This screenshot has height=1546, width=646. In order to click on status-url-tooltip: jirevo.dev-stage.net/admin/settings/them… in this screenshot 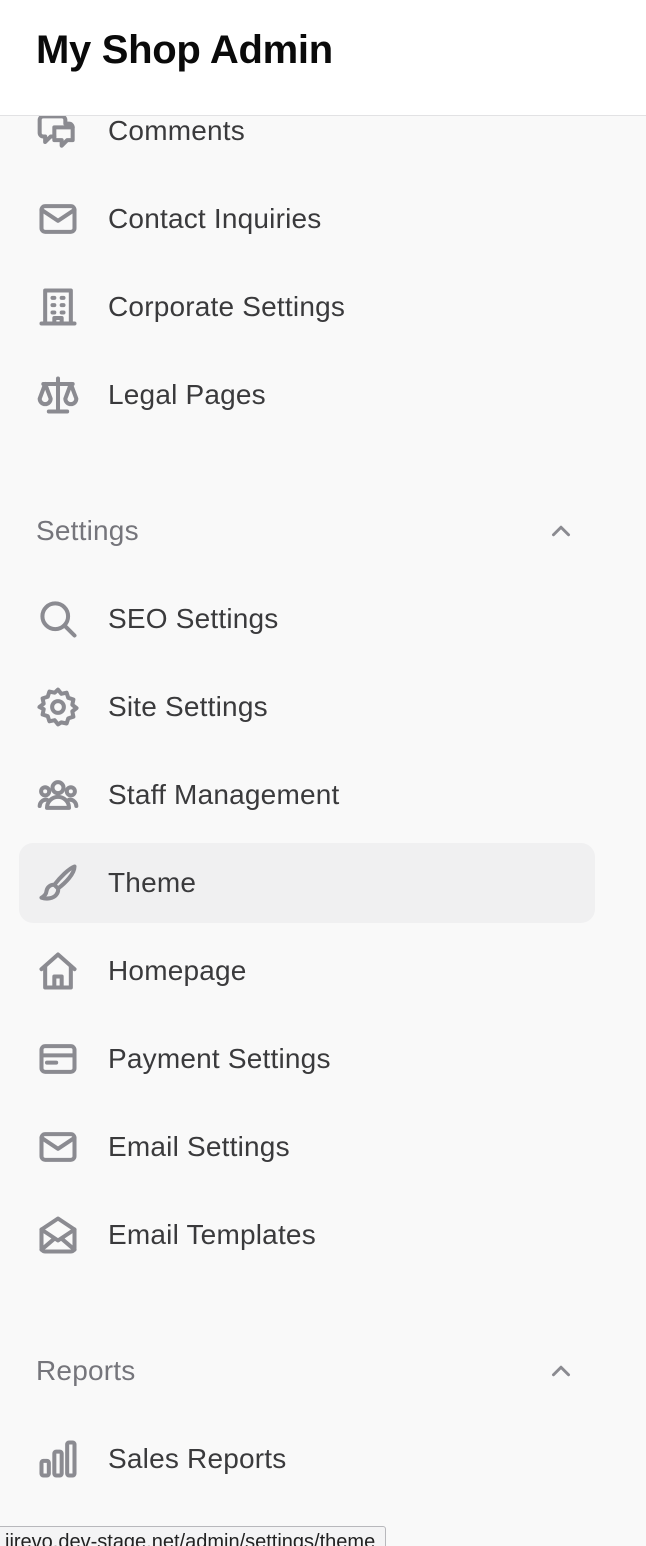, I will do `click(193, 1536)`.